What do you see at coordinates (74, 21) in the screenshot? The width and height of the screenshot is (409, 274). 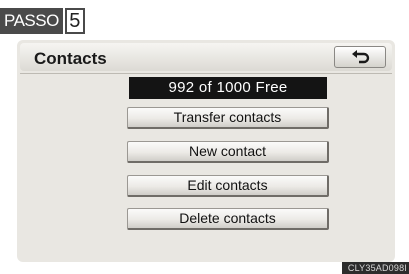 I see `step-number: 5` at bounding box center [74, 21].